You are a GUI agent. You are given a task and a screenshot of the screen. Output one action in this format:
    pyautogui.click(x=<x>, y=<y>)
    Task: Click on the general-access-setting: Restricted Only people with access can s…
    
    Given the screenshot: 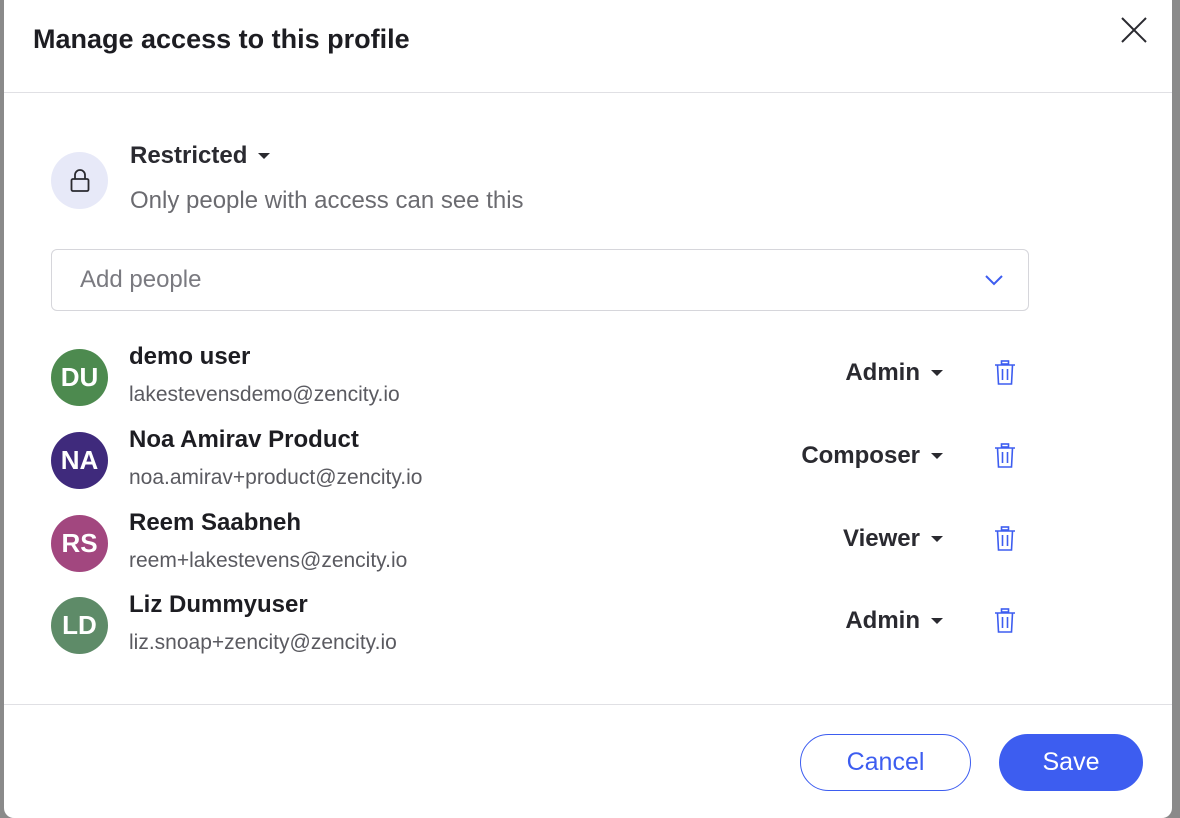 What is the action you would take?
    pyautogui.click(x=401, y=182)
    